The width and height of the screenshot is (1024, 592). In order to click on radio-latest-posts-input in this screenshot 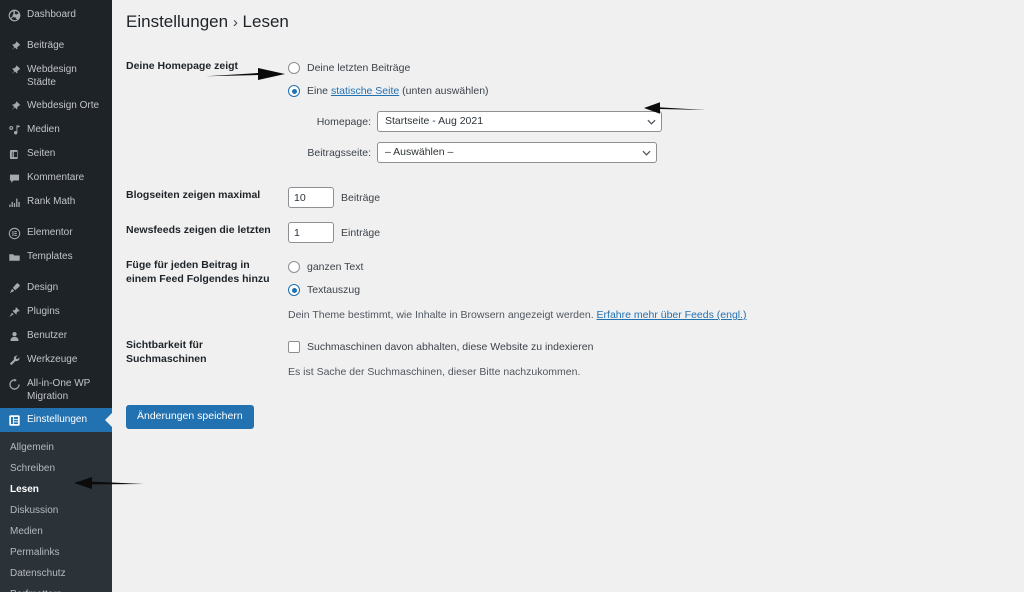, I will do `click(294, 68)`.